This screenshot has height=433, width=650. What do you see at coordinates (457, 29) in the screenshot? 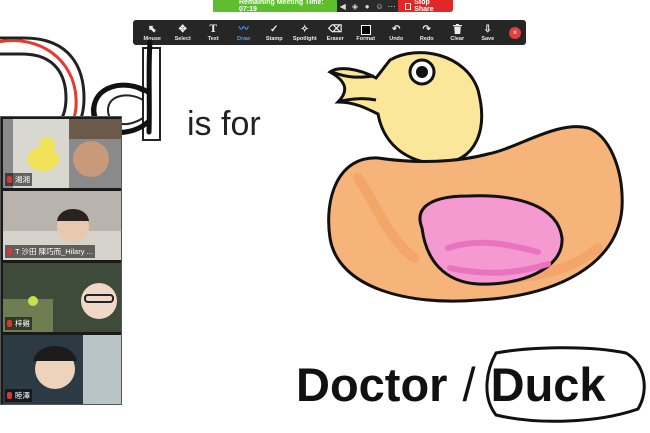
I see `trash-icon` at bounding box center [457, 29].